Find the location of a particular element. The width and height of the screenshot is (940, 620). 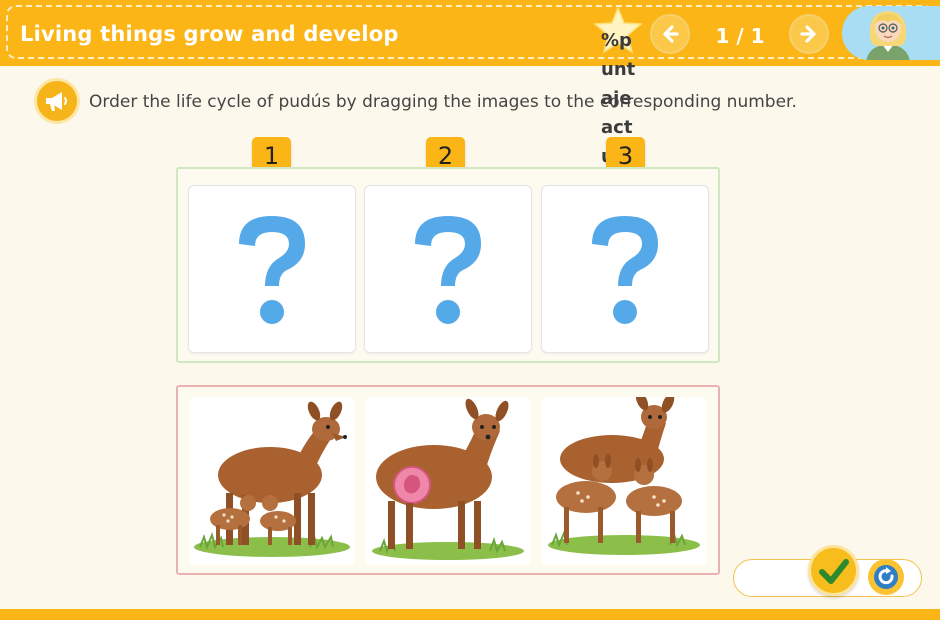

draggable-card-pregnant-doe is located at coordinates (448, 481).